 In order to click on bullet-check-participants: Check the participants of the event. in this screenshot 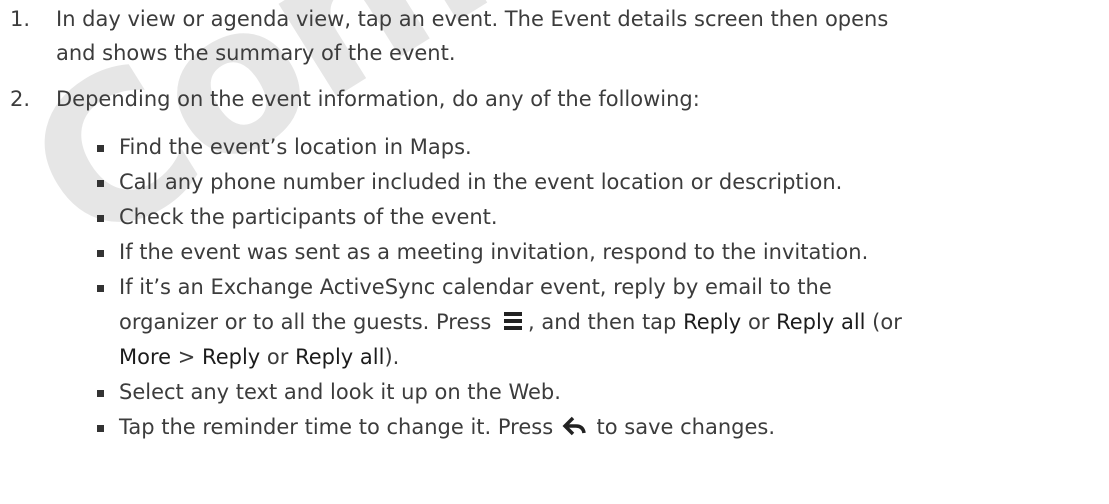, I will do `click(308, 217)`.